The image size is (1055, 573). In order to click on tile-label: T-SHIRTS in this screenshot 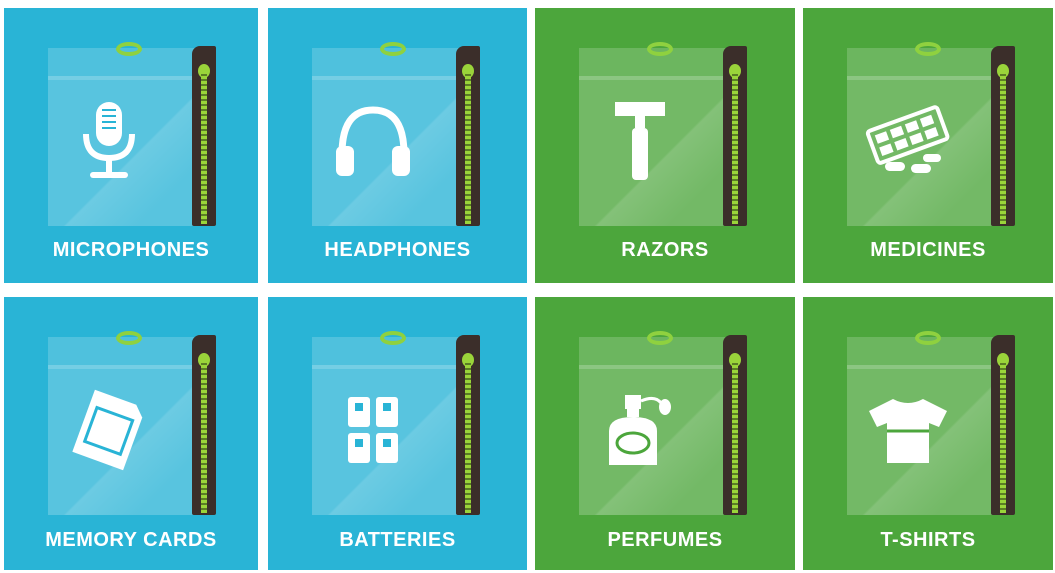, I will do `click(928, 540)`.